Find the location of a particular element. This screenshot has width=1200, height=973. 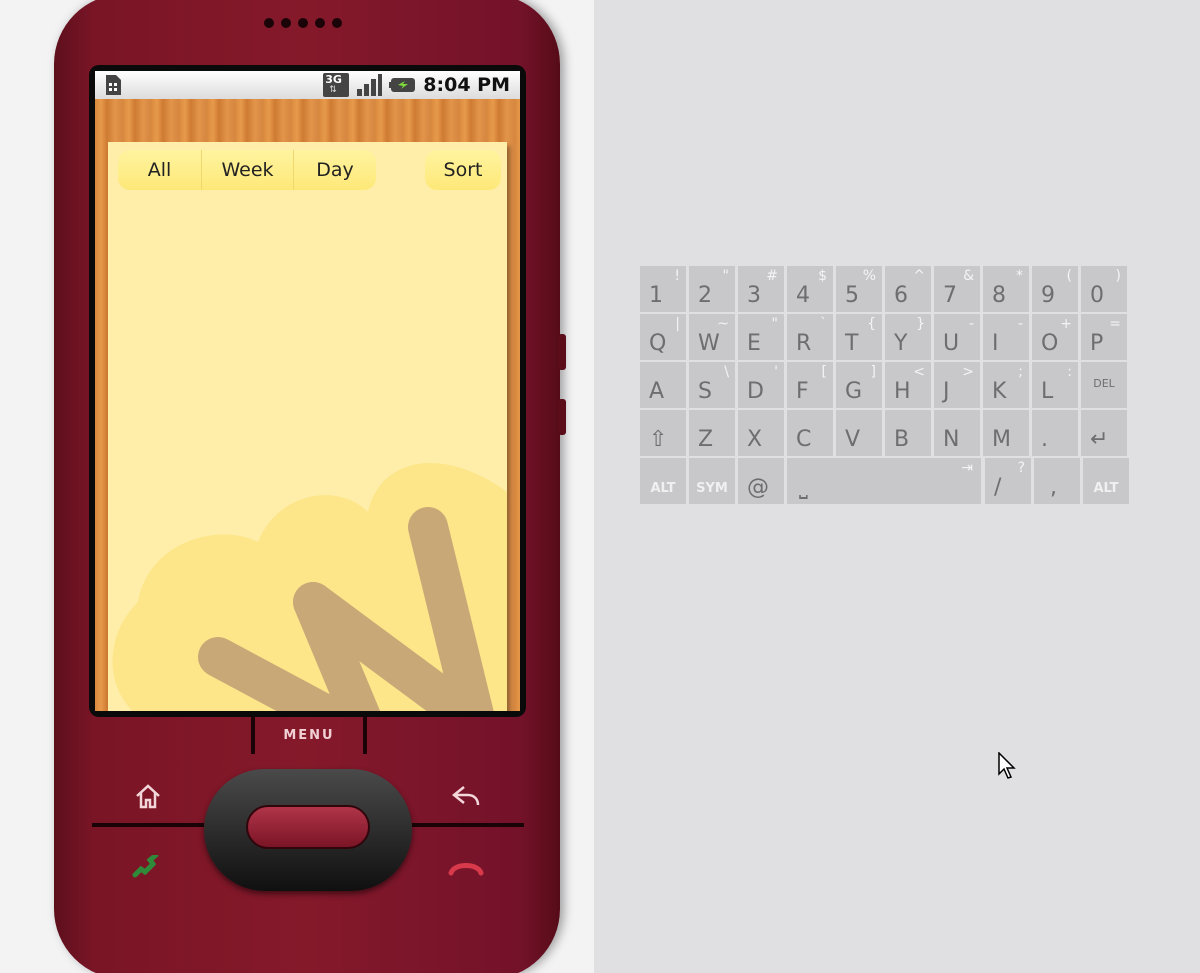

key-label: DEL is located at coordinates (1104, 383).